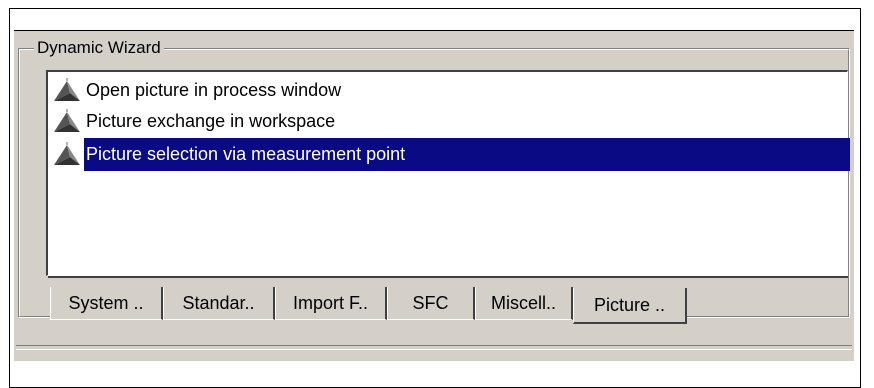  I want to click on tab-sfc: SFC, so click(431, 303).